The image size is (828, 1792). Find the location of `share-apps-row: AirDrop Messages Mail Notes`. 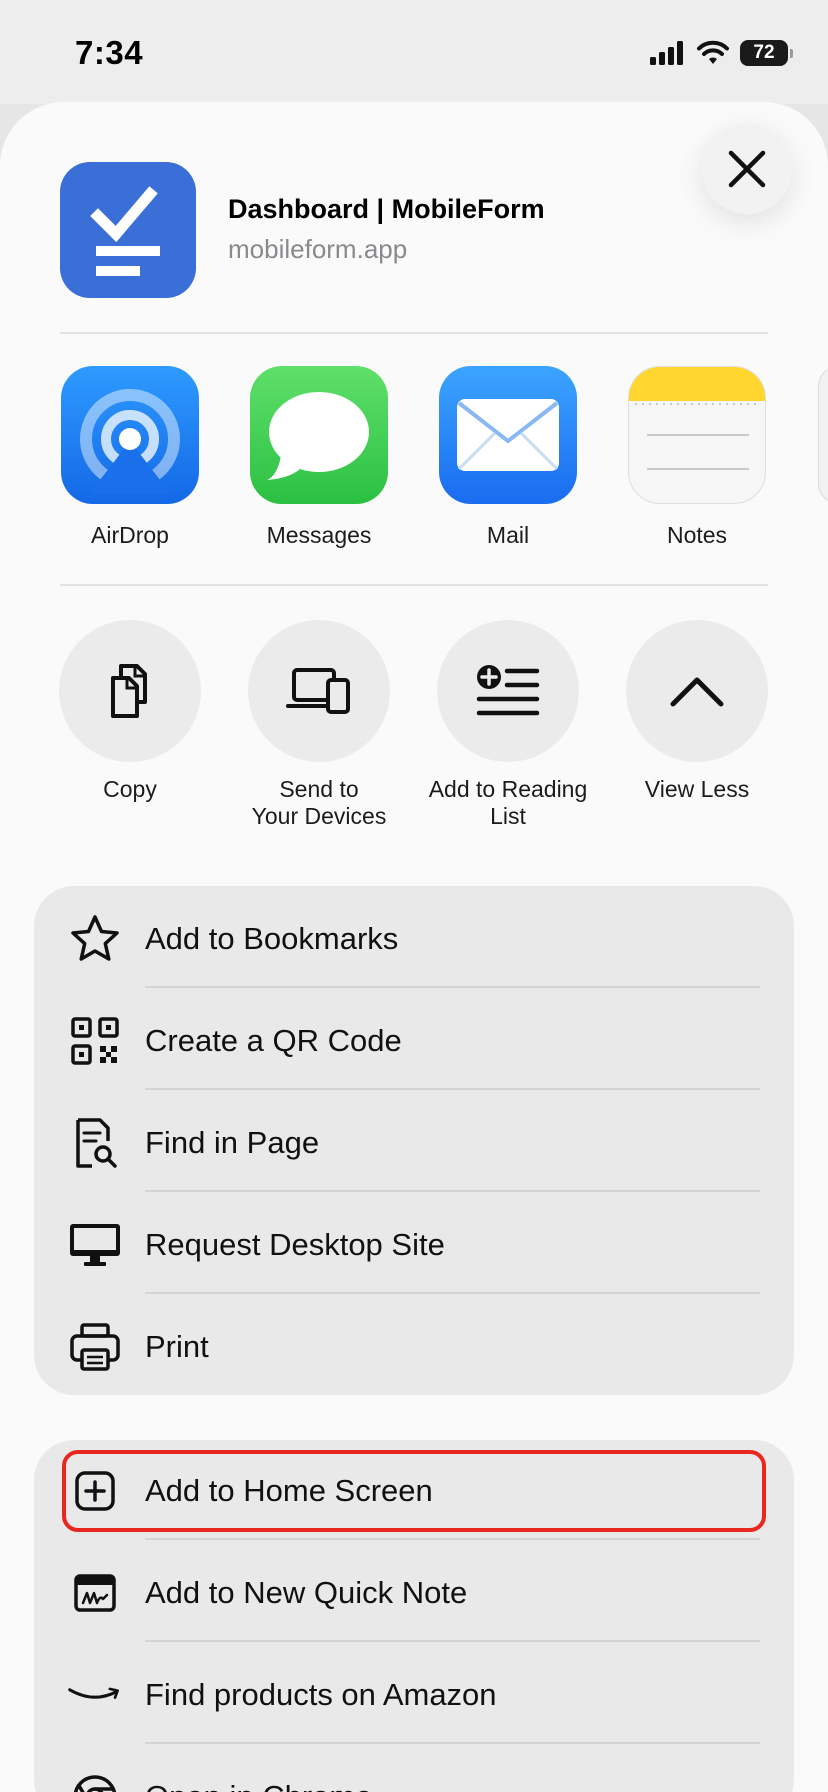

share-apps-row: AirDrop Messages Mail Notes is located at coordinates (414, 457).